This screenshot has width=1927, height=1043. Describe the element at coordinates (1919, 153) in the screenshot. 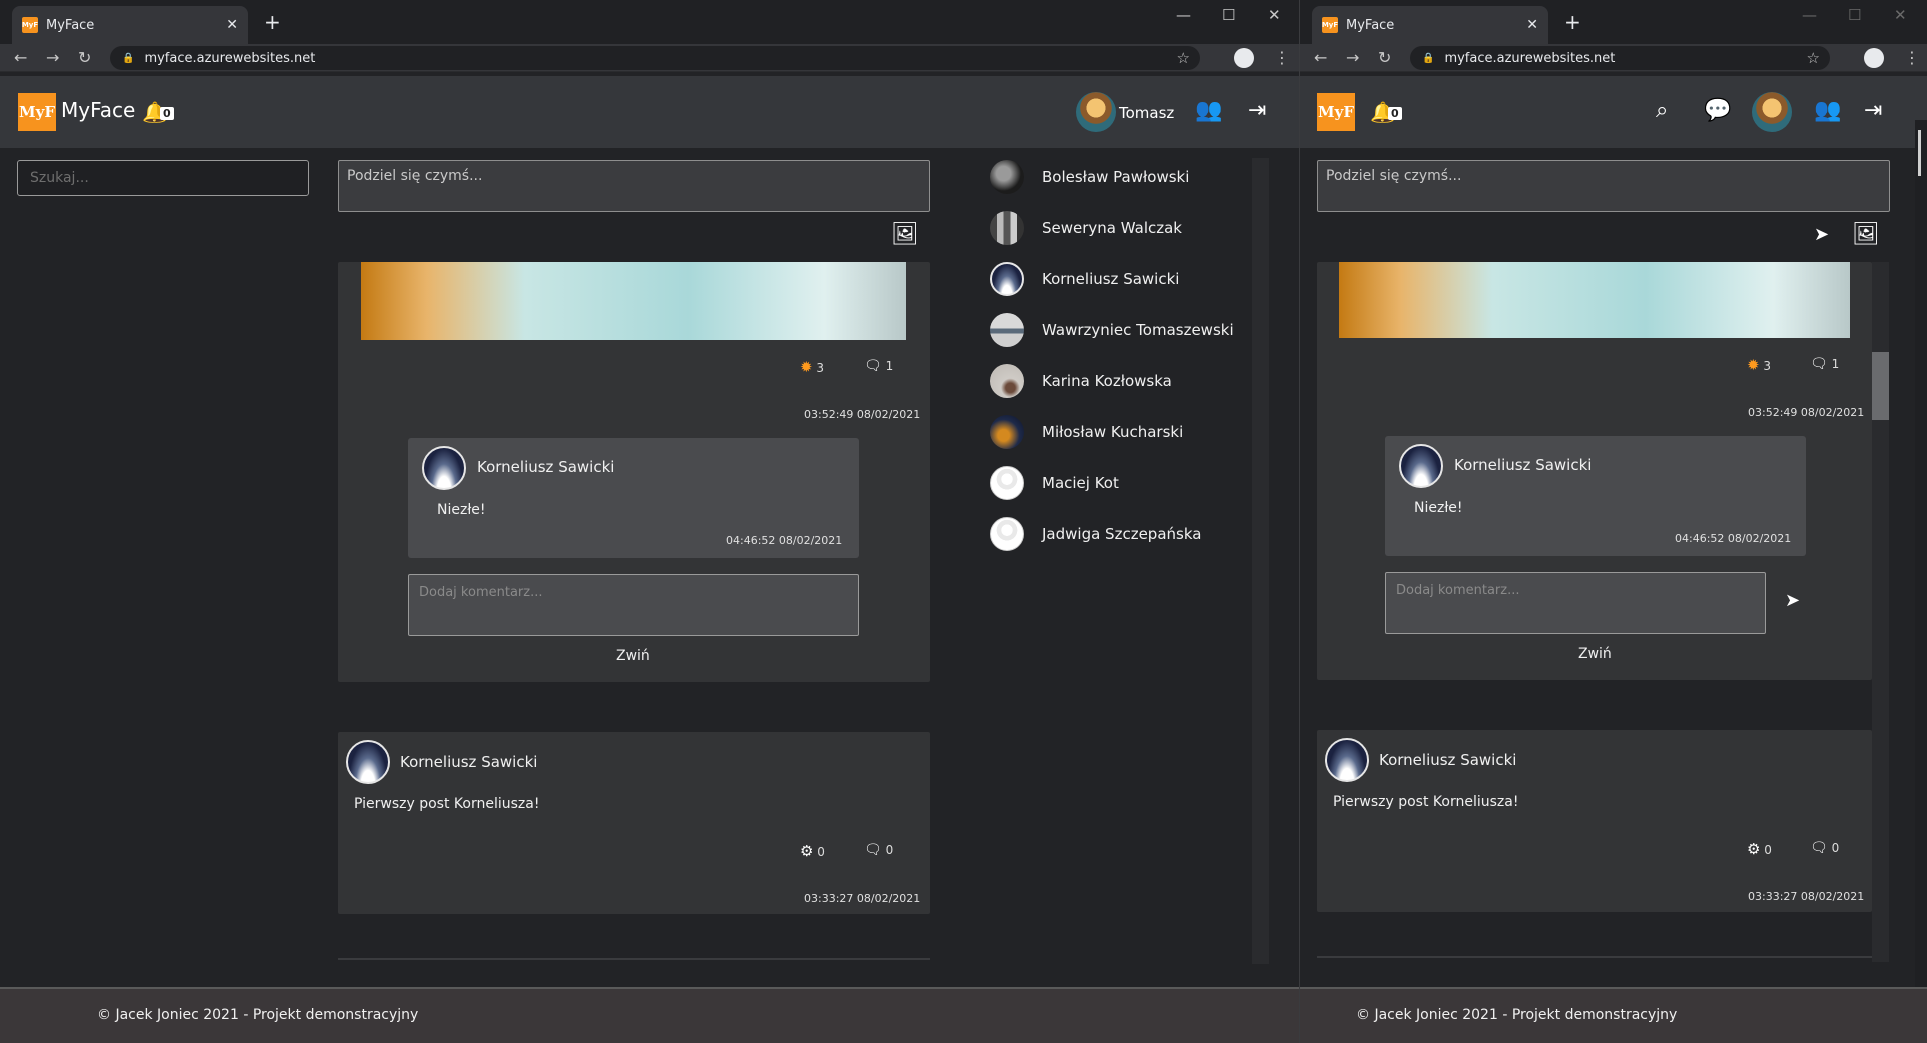

I see `page-scrollbar-thumb` at that location.